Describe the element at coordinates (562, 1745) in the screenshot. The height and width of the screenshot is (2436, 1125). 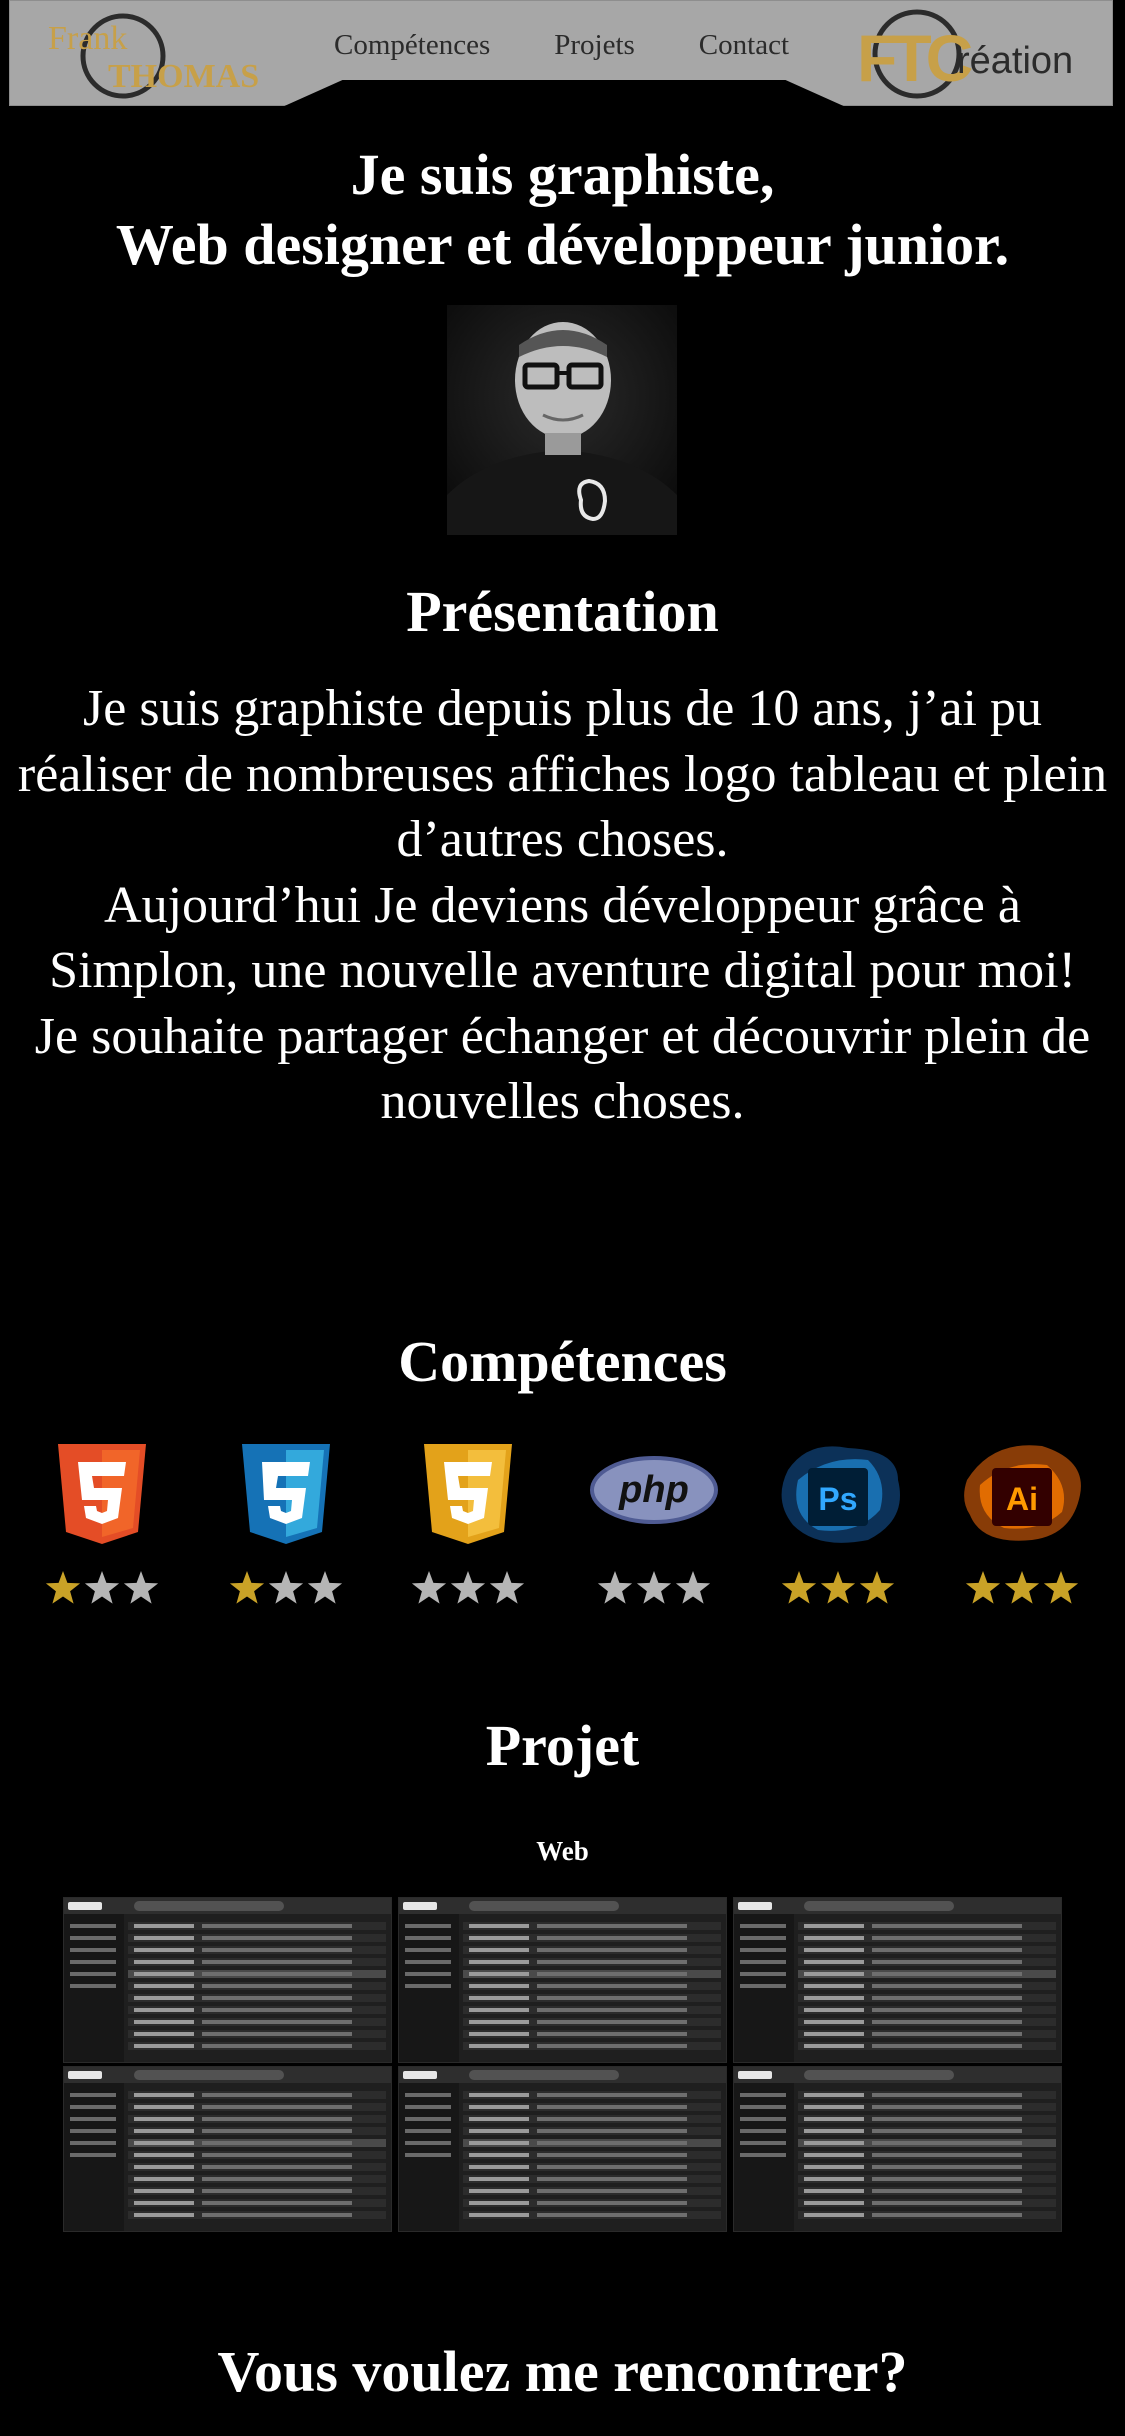
I see `projects-title: Projet` at that location.